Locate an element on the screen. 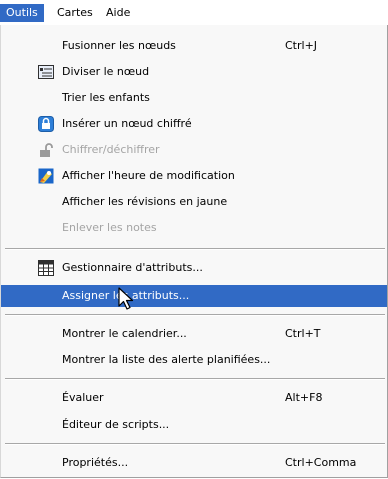 This screenshot has width=388, height=479. encrypted-node-icon is located at coordinates (46, 124).